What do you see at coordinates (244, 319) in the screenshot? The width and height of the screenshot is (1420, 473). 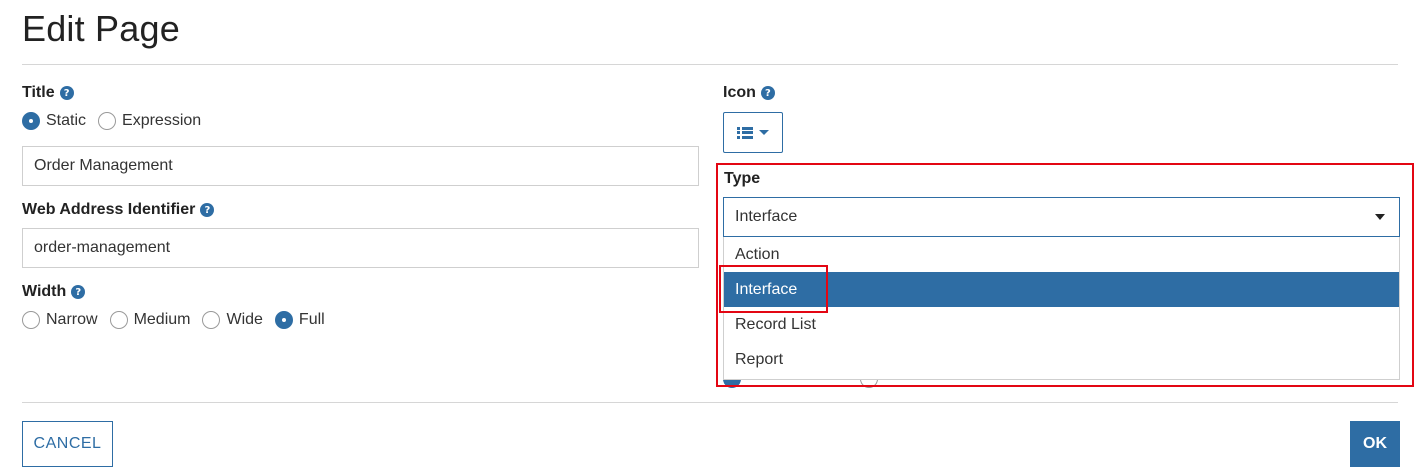 I see `radio-label: Wide` at bounding box center [244, 319].